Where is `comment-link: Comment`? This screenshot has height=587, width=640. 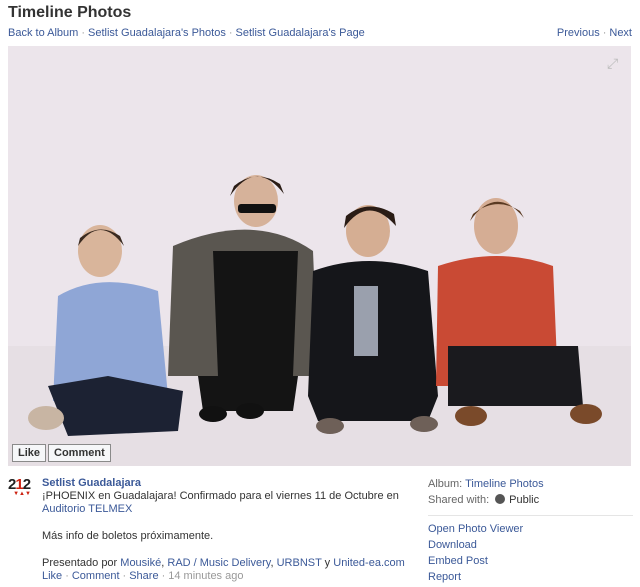 comment-link: Comment is located at coordinates (96, 576).